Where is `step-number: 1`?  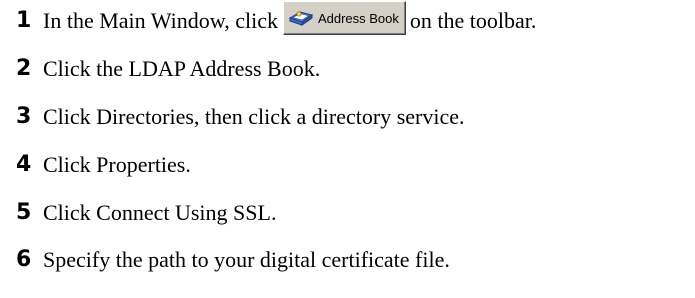 step-number: 1 is located at coordinates (24, 20).